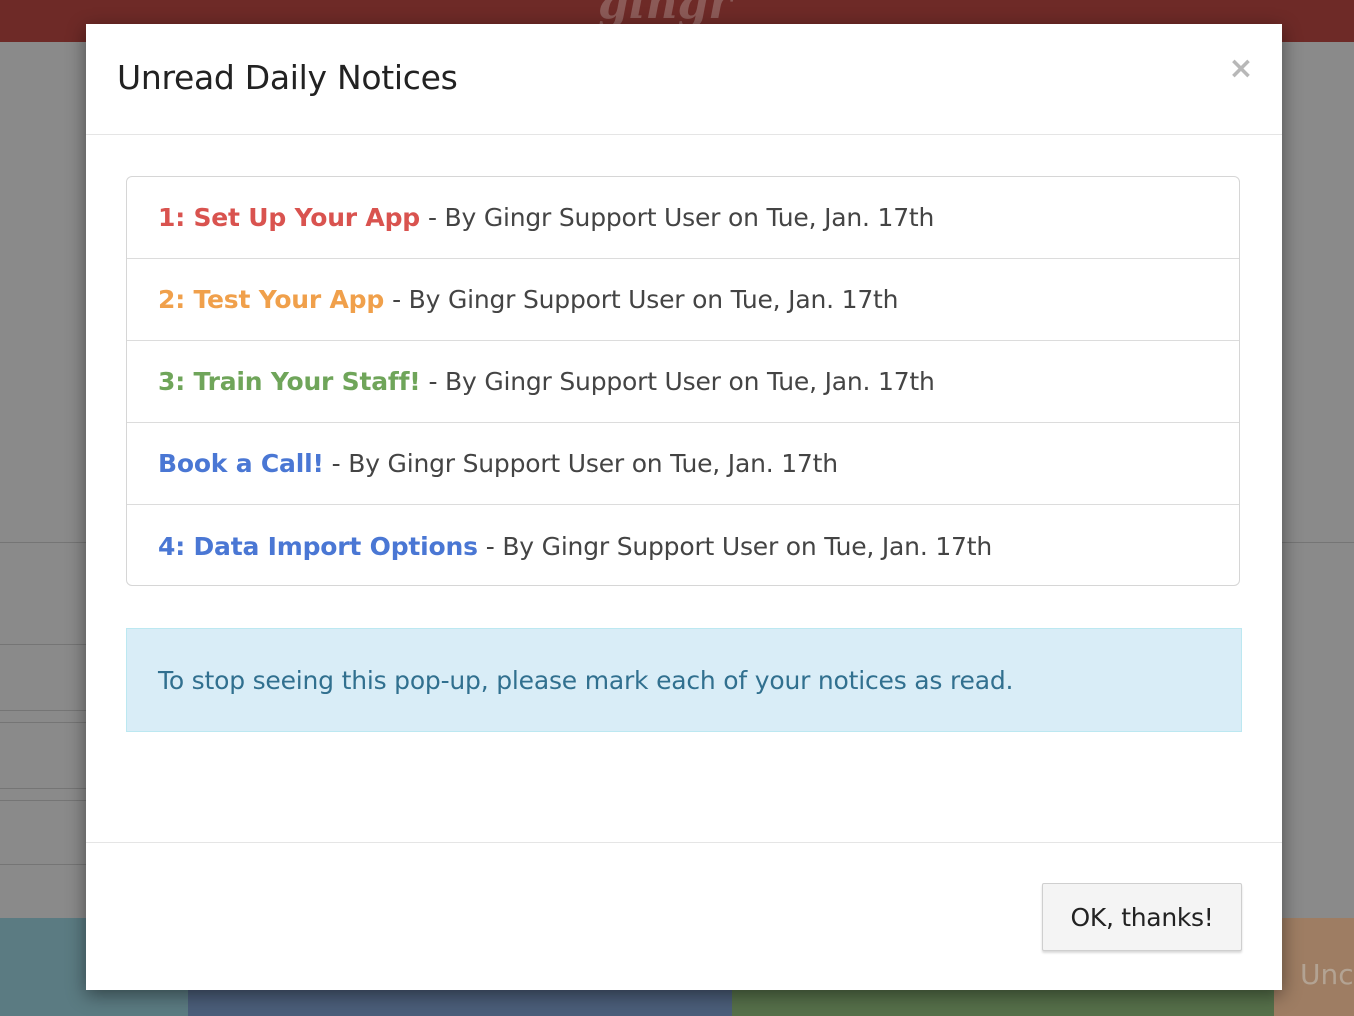  What do you see at coordinates (1327, 974) in the screenshot?
I see `dashboard-tile-label: Unc` at bounding box center [1327, 974].